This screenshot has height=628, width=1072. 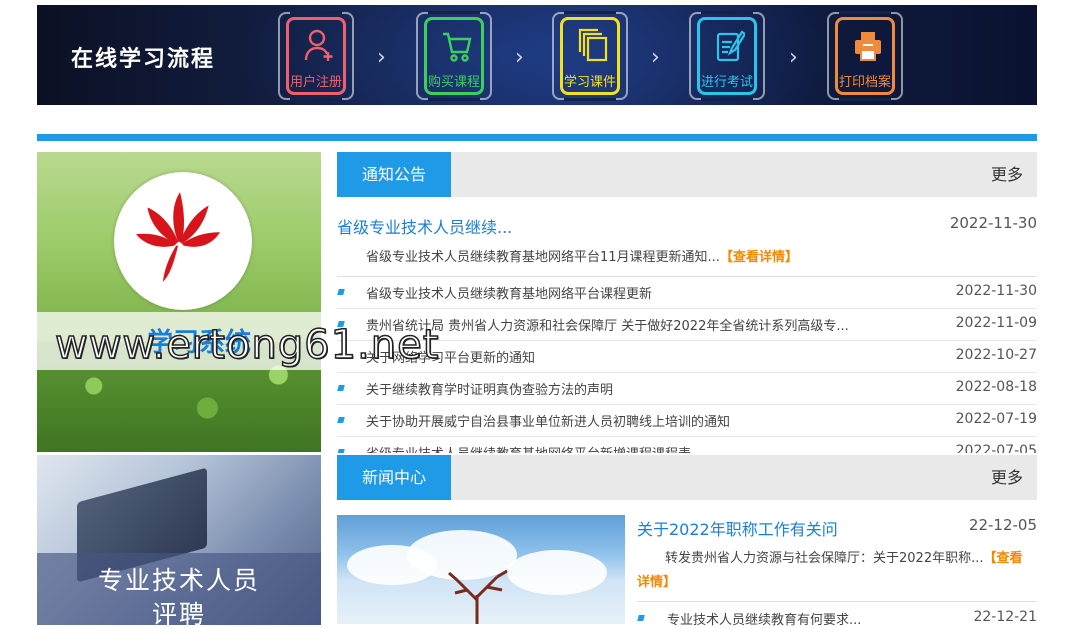 I want to click on step-user-register: 用户注册, so click(x=316, y=56).